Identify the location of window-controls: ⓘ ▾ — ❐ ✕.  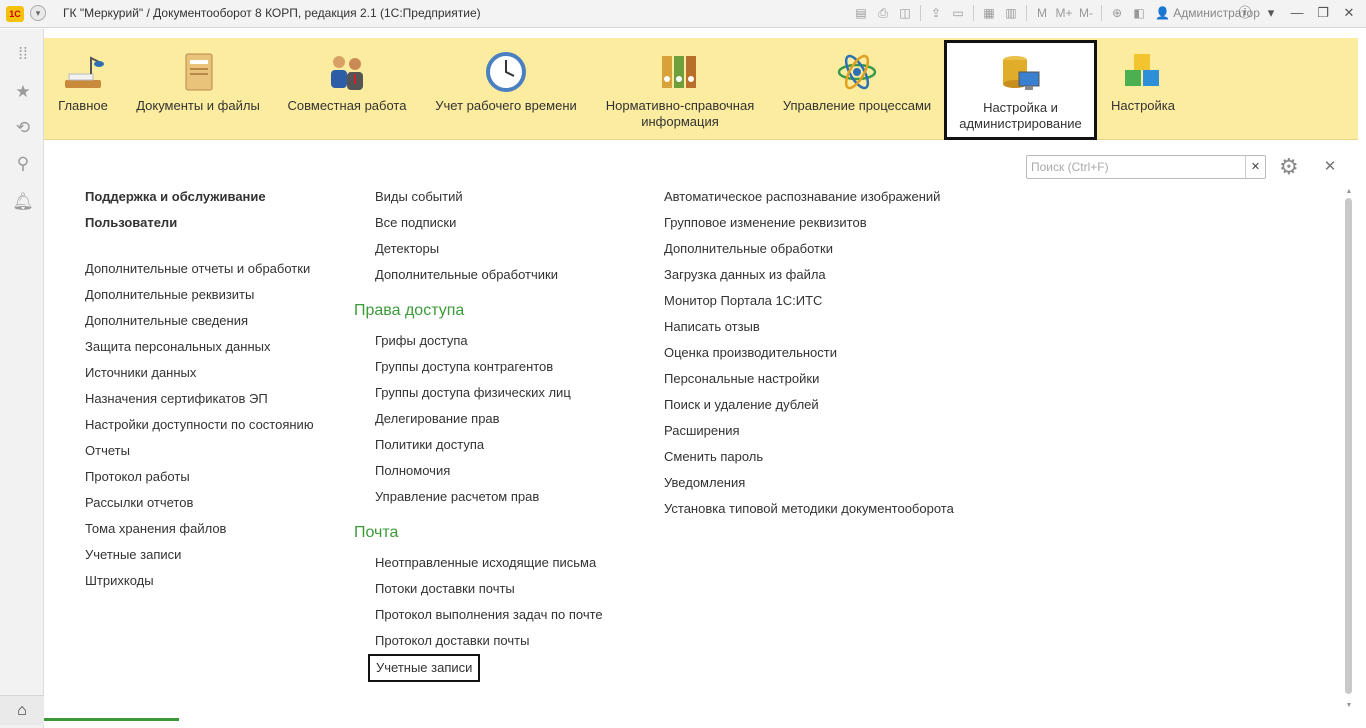
(1297, 13).